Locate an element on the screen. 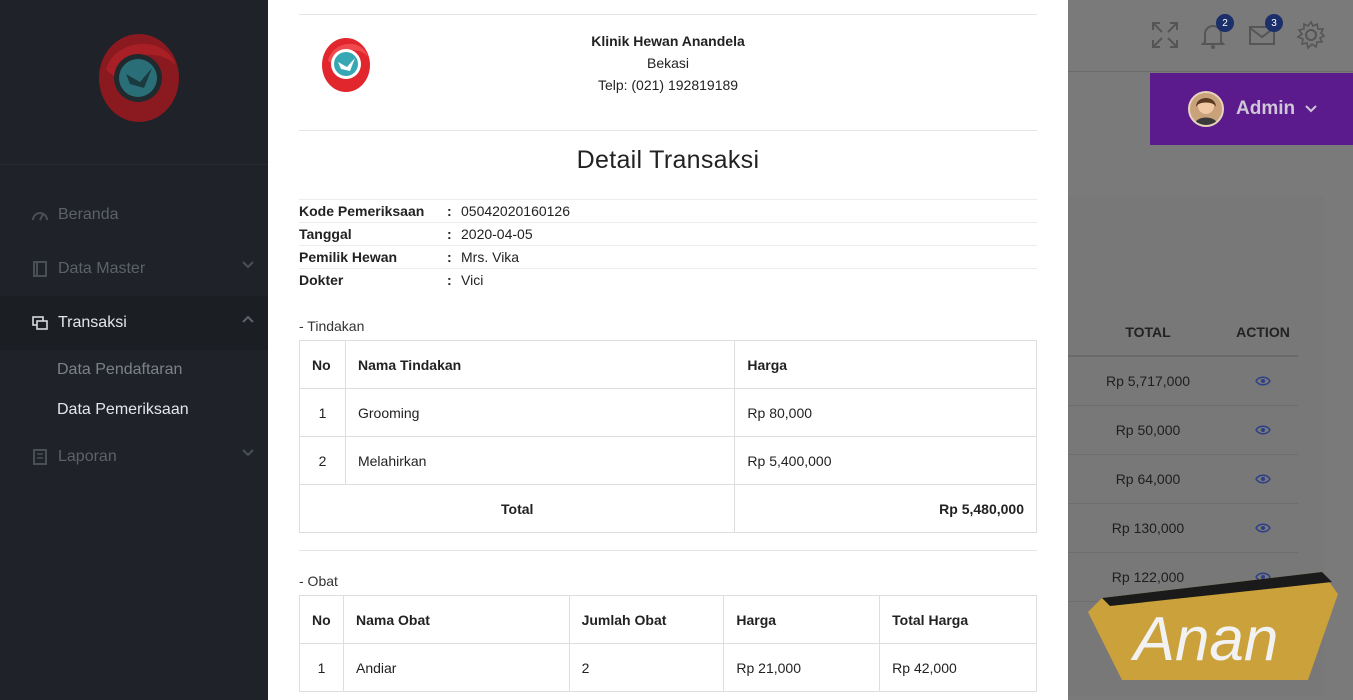 The image size is (1353, 700). user-menu: Admin is located at coordinates (1251, 109).